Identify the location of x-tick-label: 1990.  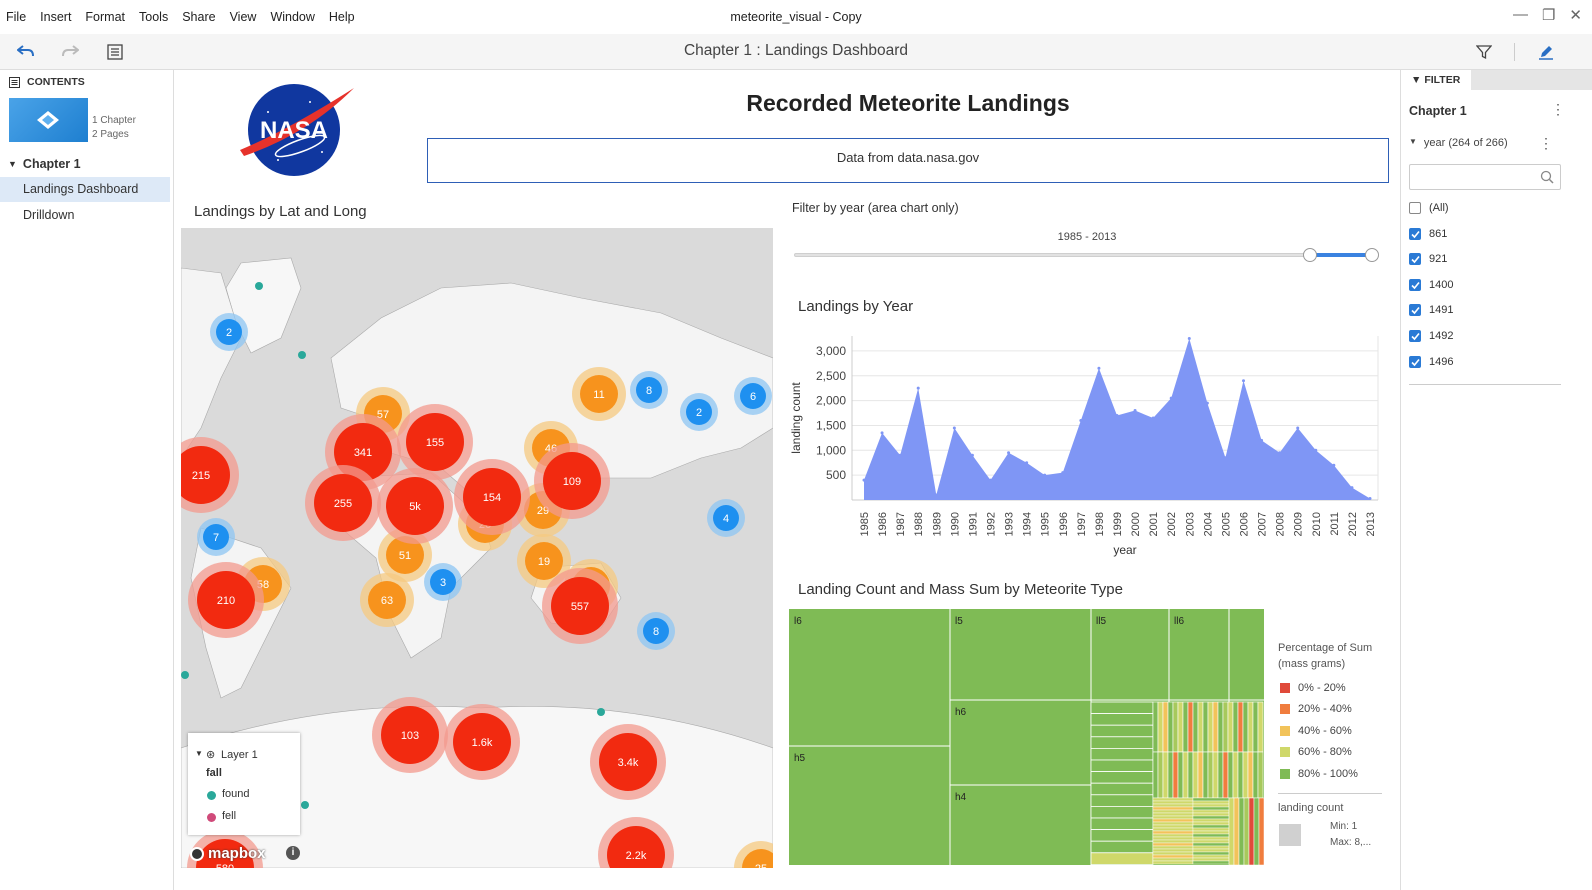
(955, 524).